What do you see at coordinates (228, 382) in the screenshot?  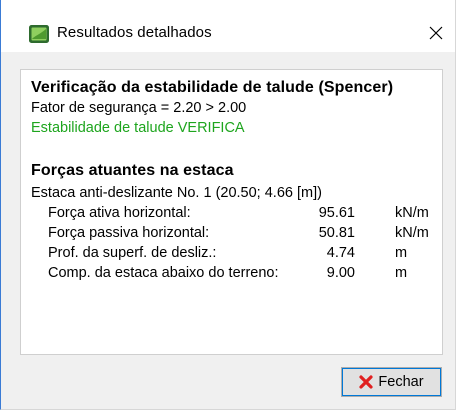 I see `footer-bar: Fechar` at bounding box center [228, 382].